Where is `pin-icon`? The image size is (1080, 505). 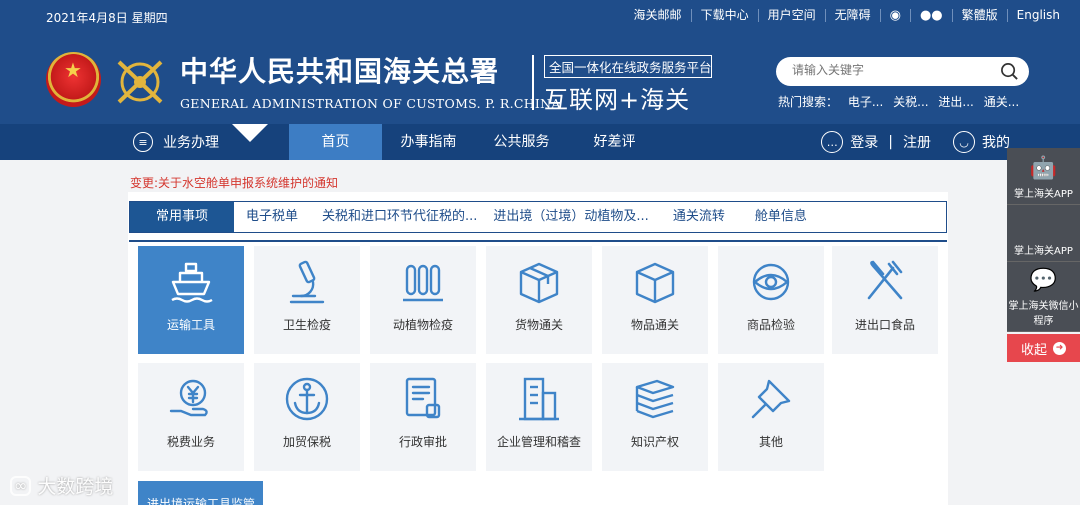
pin-icon is located at coordinates (771, 399).